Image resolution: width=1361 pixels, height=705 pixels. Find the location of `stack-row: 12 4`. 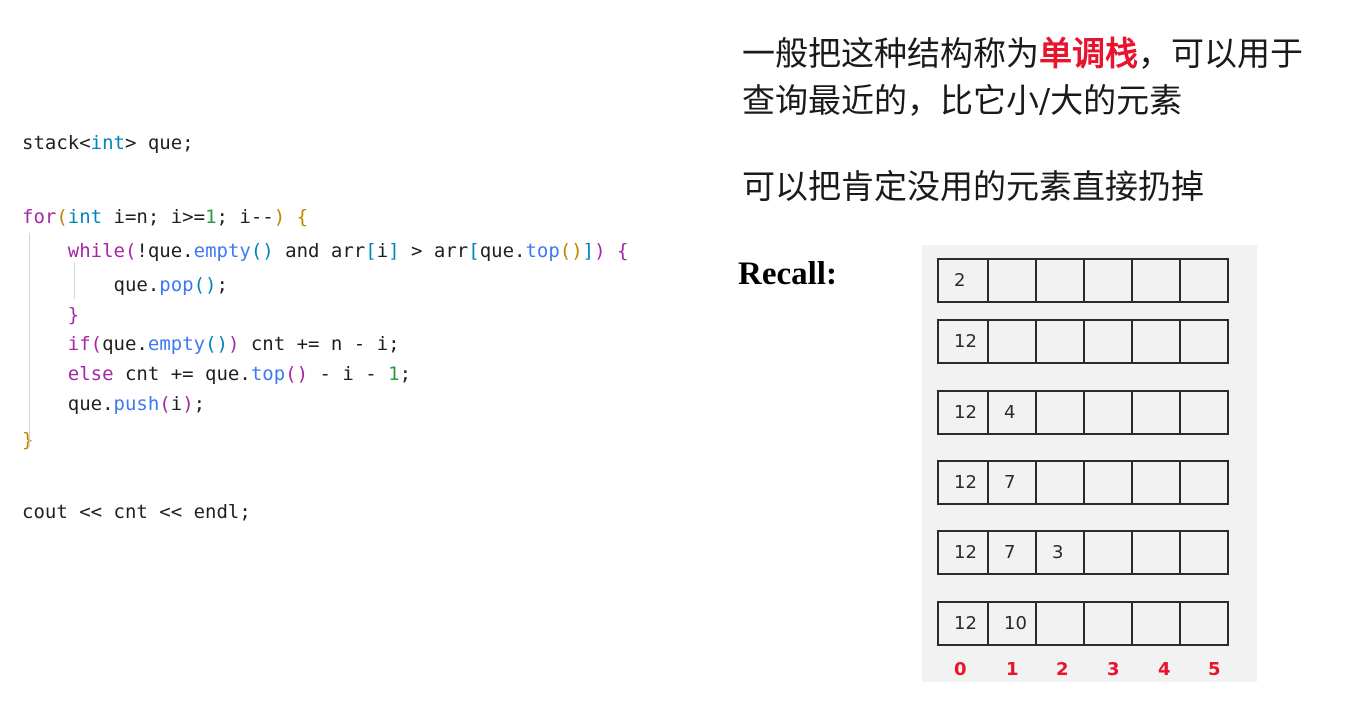

stack-row: 12 4 is located at coordinates (1083, 412).